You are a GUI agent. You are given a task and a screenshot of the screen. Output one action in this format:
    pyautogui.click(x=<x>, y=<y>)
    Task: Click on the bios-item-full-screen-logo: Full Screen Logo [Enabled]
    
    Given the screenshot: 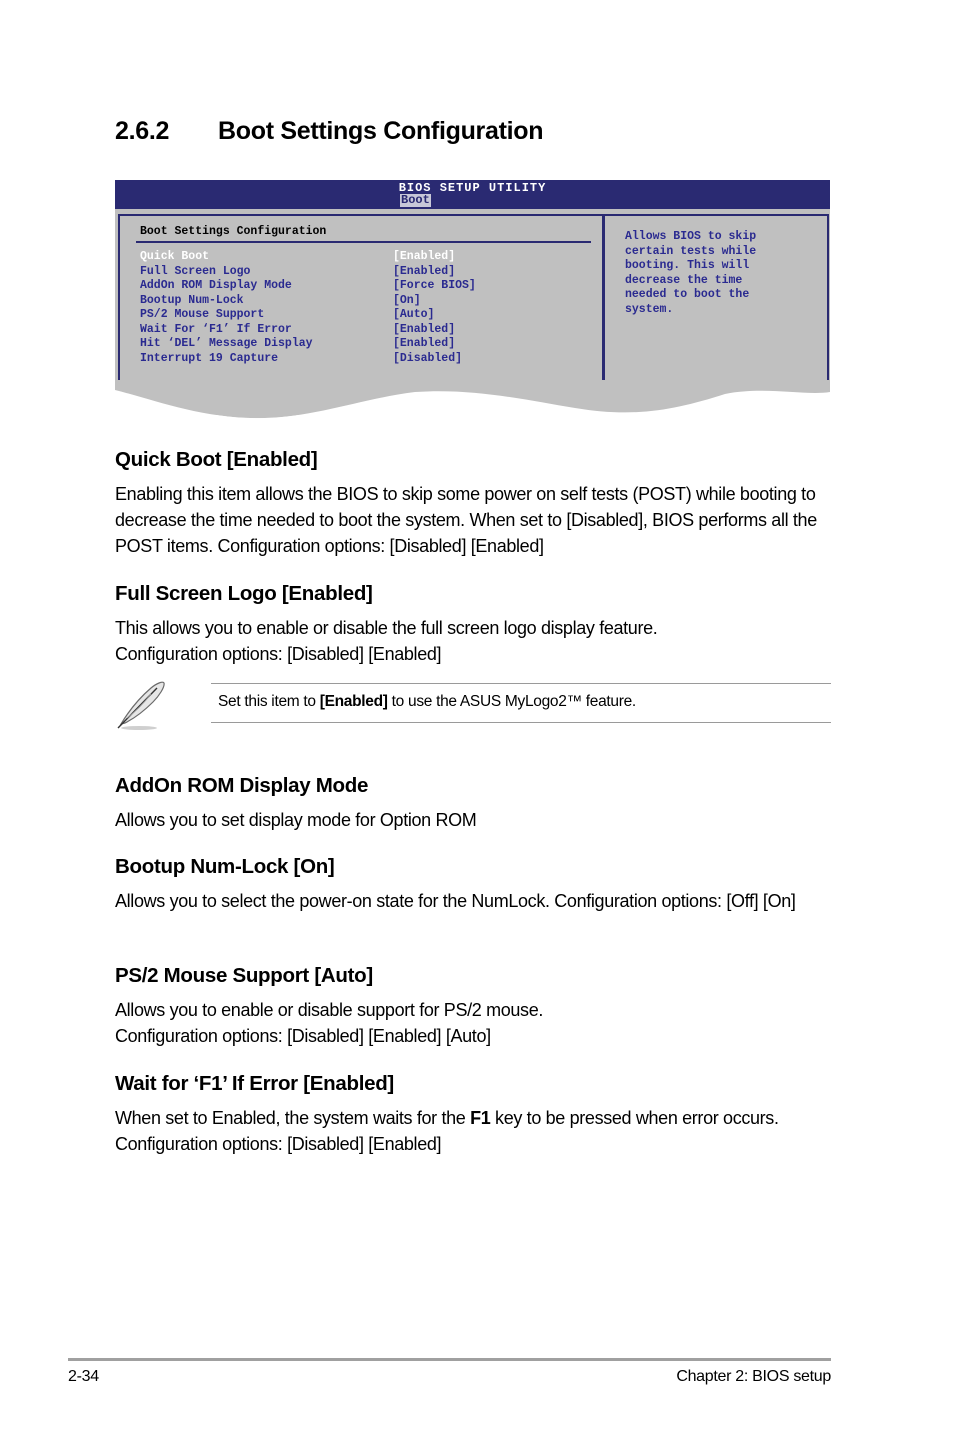 What is the action you would take?
    pyautogui.click(x=308, y=272)
    